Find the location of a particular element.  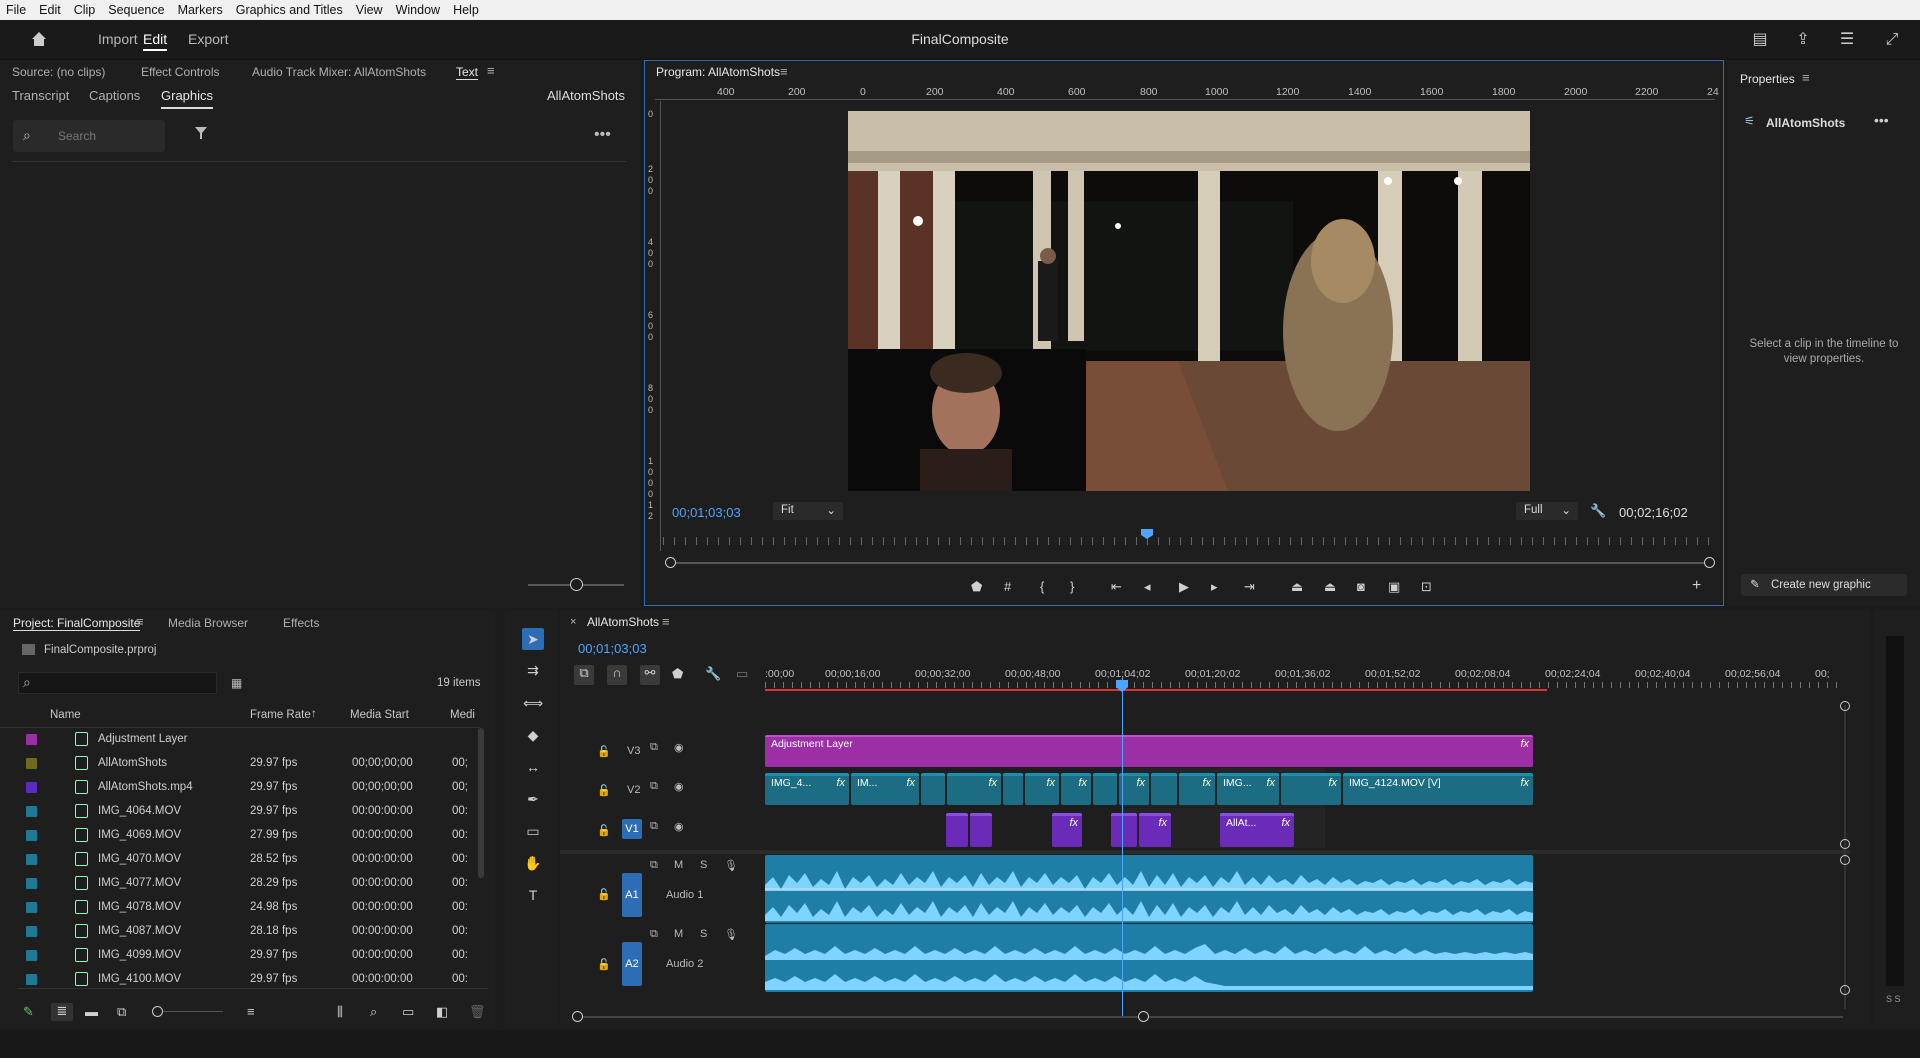

timeline-tab: AllAtomShots is located at coordinates (623, 622).